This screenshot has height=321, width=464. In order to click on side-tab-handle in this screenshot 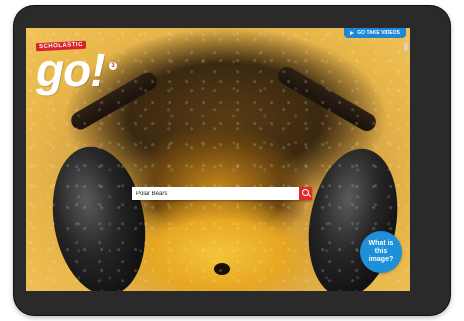, I will do `click(406, 47)`.